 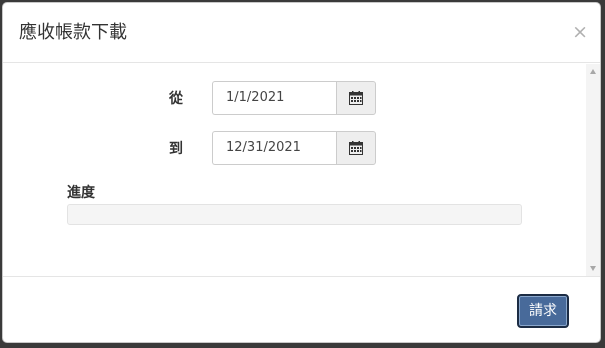 I want to click on progress-bar, so click(x=294, y=214).